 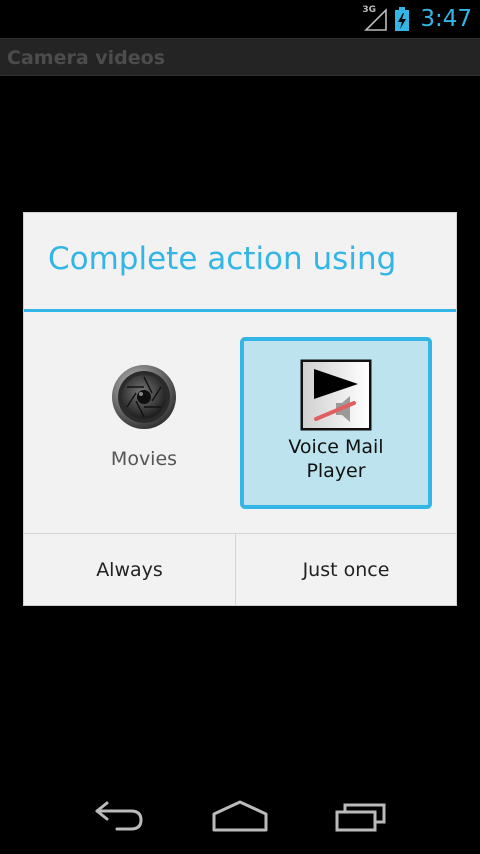 I want to click on always-button: Always, so click(x=129, y=569).